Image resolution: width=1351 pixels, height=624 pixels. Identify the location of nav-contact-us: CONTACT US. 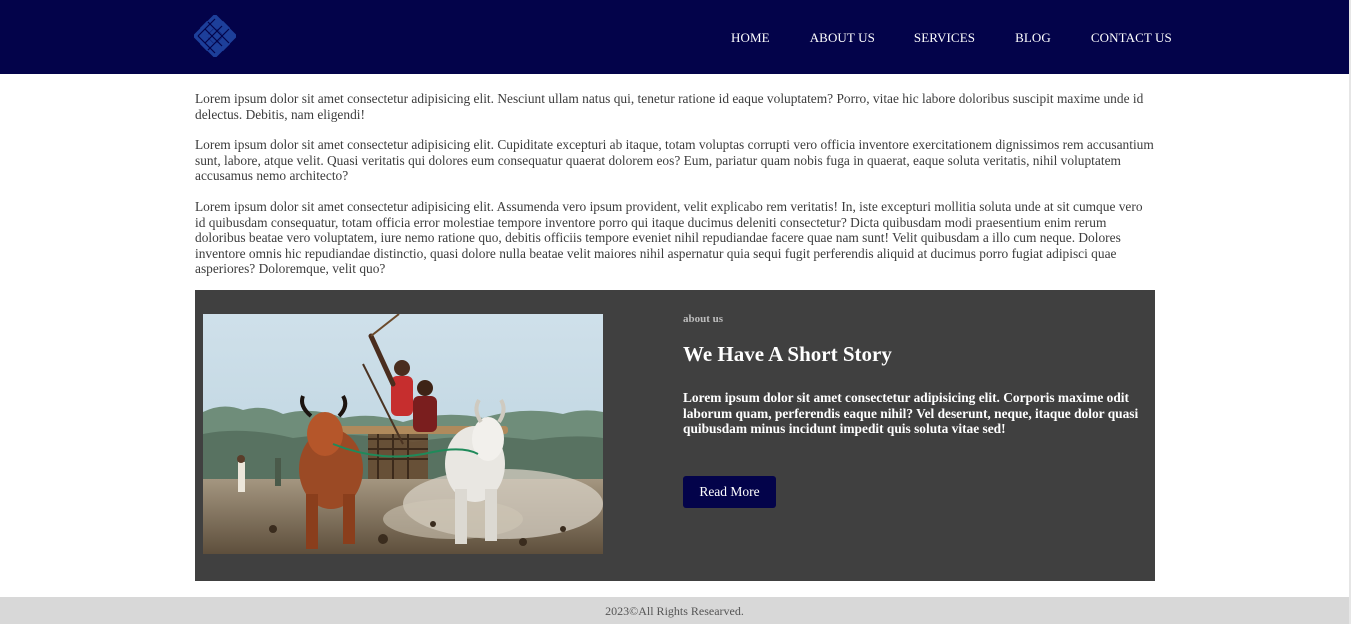
(1131, 37).